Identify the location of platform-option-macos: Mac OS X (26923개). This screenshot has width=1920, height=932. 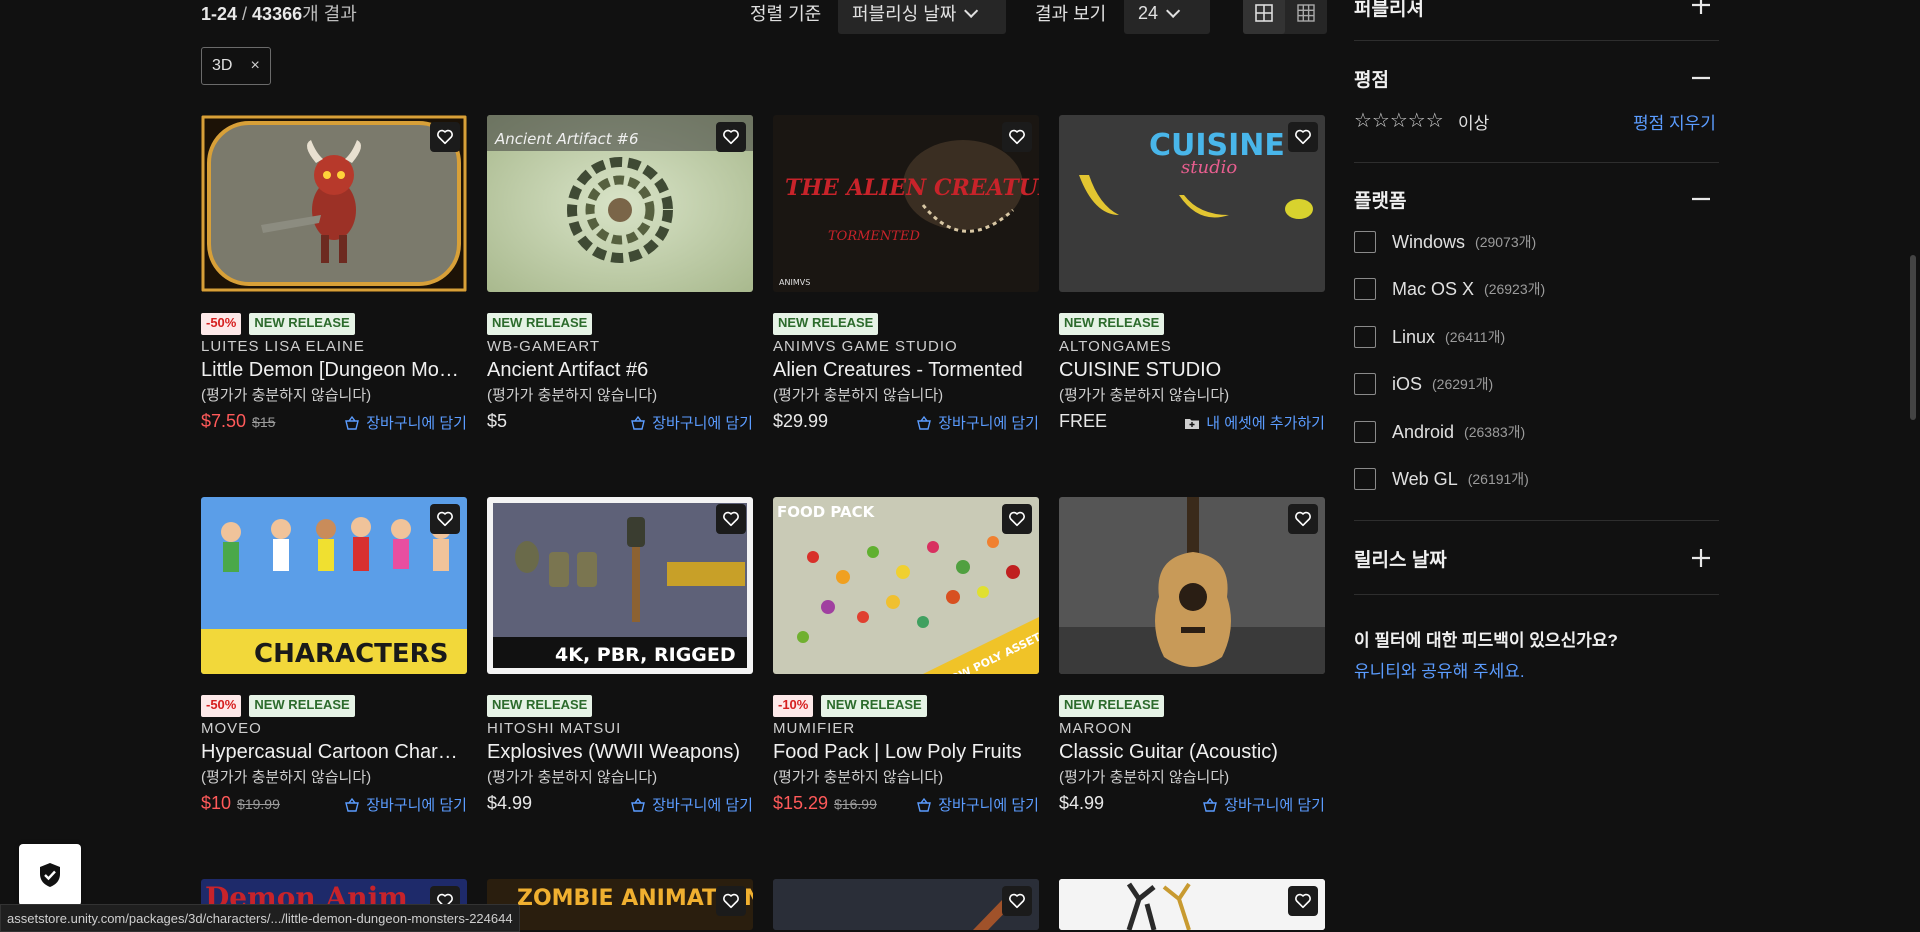
(1449, 289).